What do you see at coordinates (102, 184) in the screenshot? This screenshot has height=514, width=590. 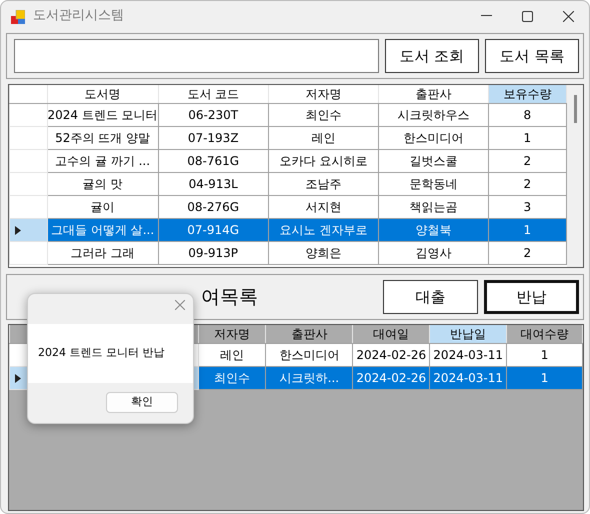 I see `table-cell: 귤의 맛` at bounding box center [102, 184].